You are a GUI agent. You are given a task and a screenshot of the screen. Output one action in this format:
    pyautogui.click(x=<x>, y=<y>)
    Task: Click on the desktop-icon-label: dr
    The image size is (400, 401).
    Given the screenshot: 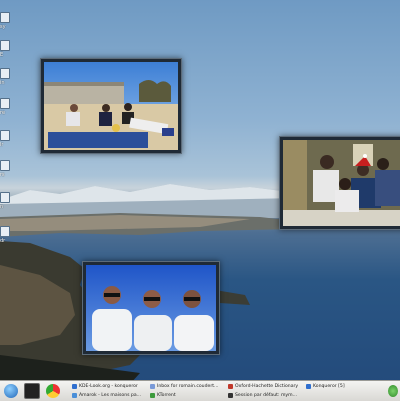 What is the action you would take?
    pyautogui.click(x=3, y=241)
    